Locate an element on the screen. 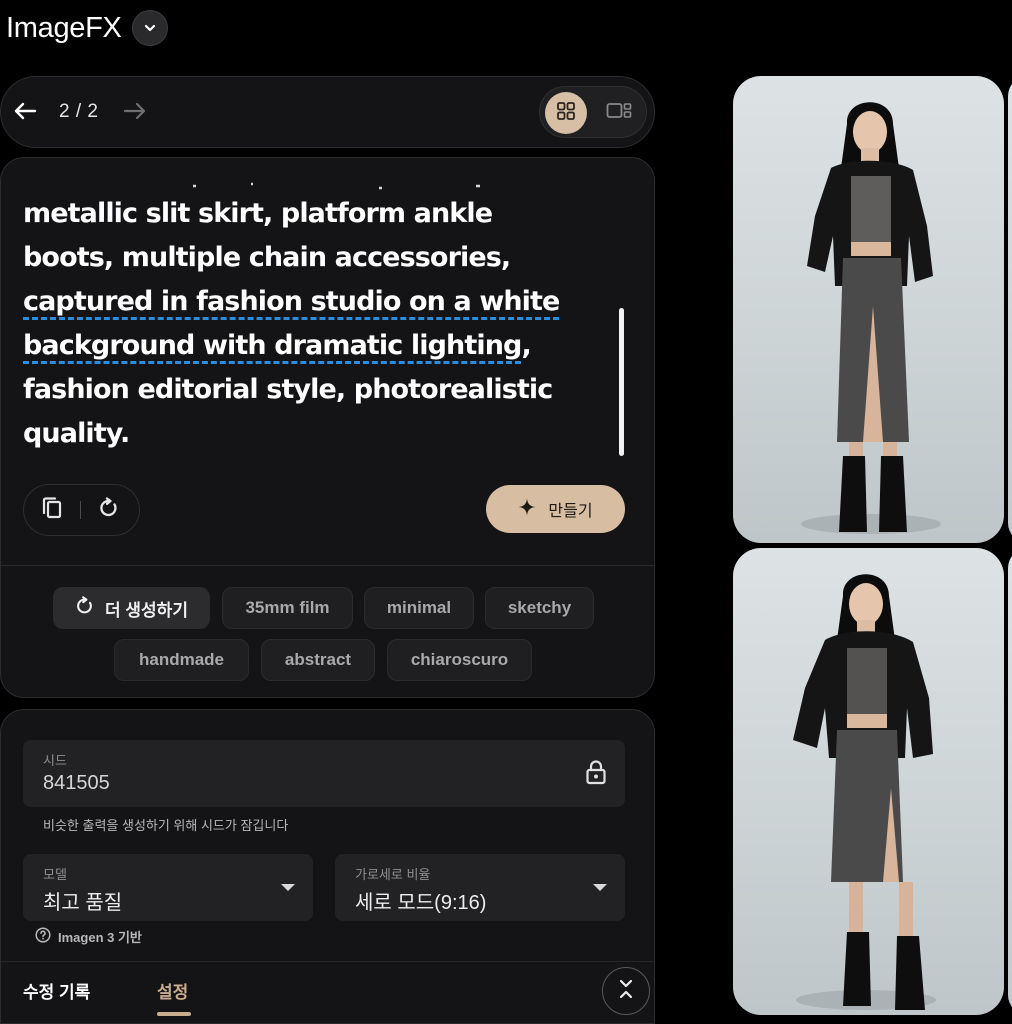 The image size is (1012, 1024). prompt-line: fashion editorial style, photorealistic is located at coordinates (288, 389).